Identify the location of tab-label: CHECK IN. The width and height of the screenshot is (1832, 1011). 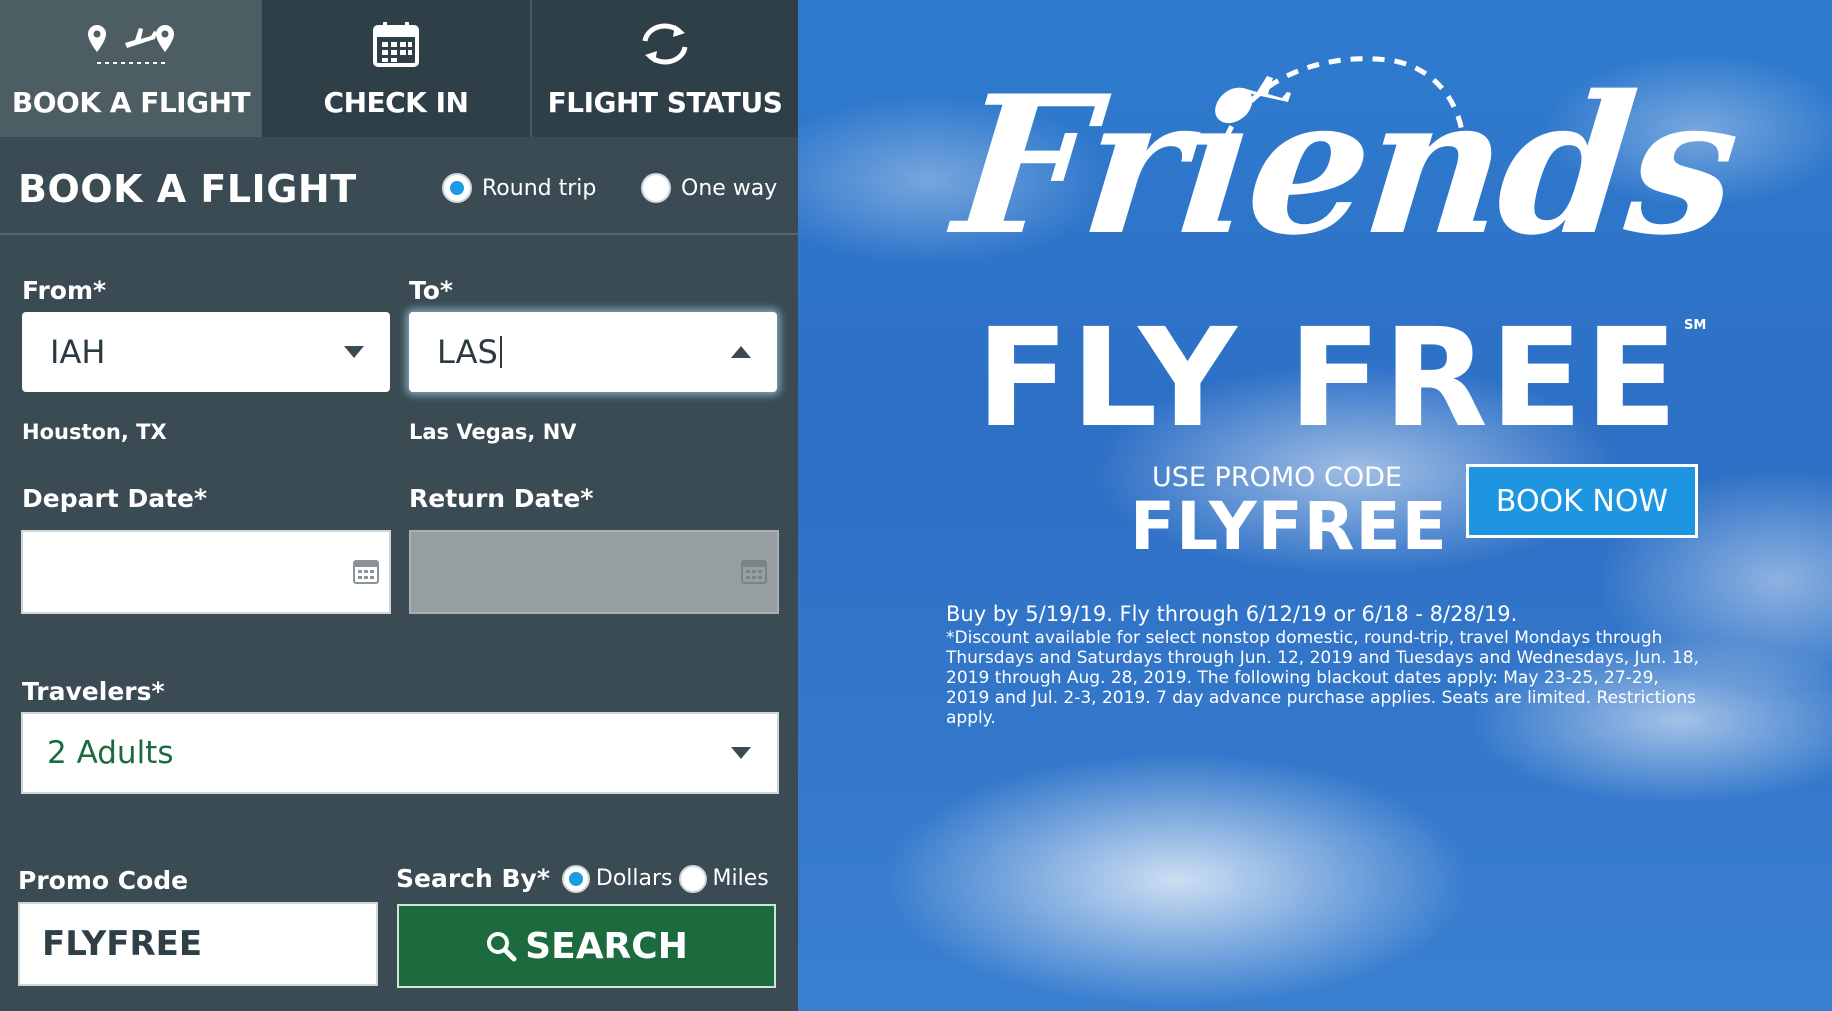
(396, 102).